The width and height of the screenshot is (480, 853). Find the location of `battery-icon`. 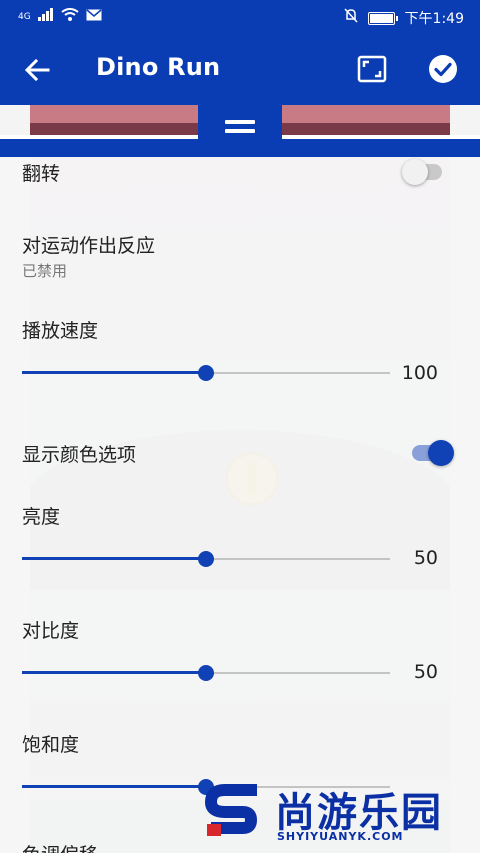

battery-icon is located at coordinates (382, 18).